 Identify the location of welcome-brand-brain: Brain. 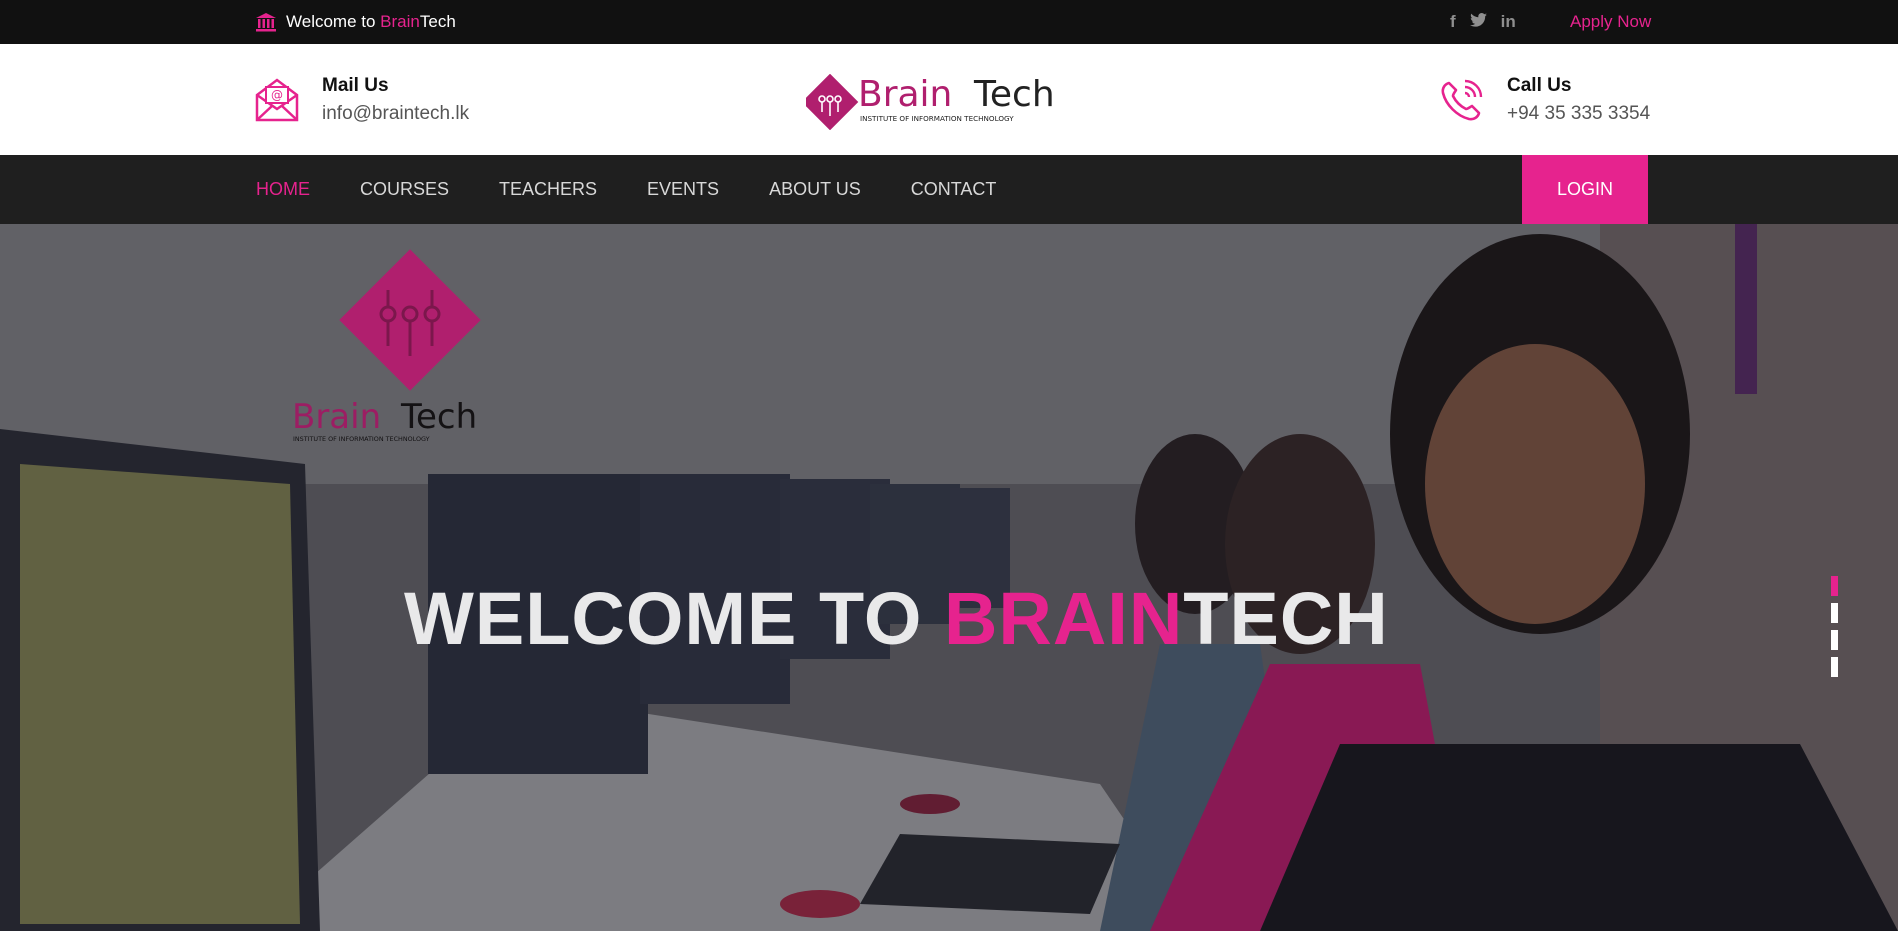
(400, 21).